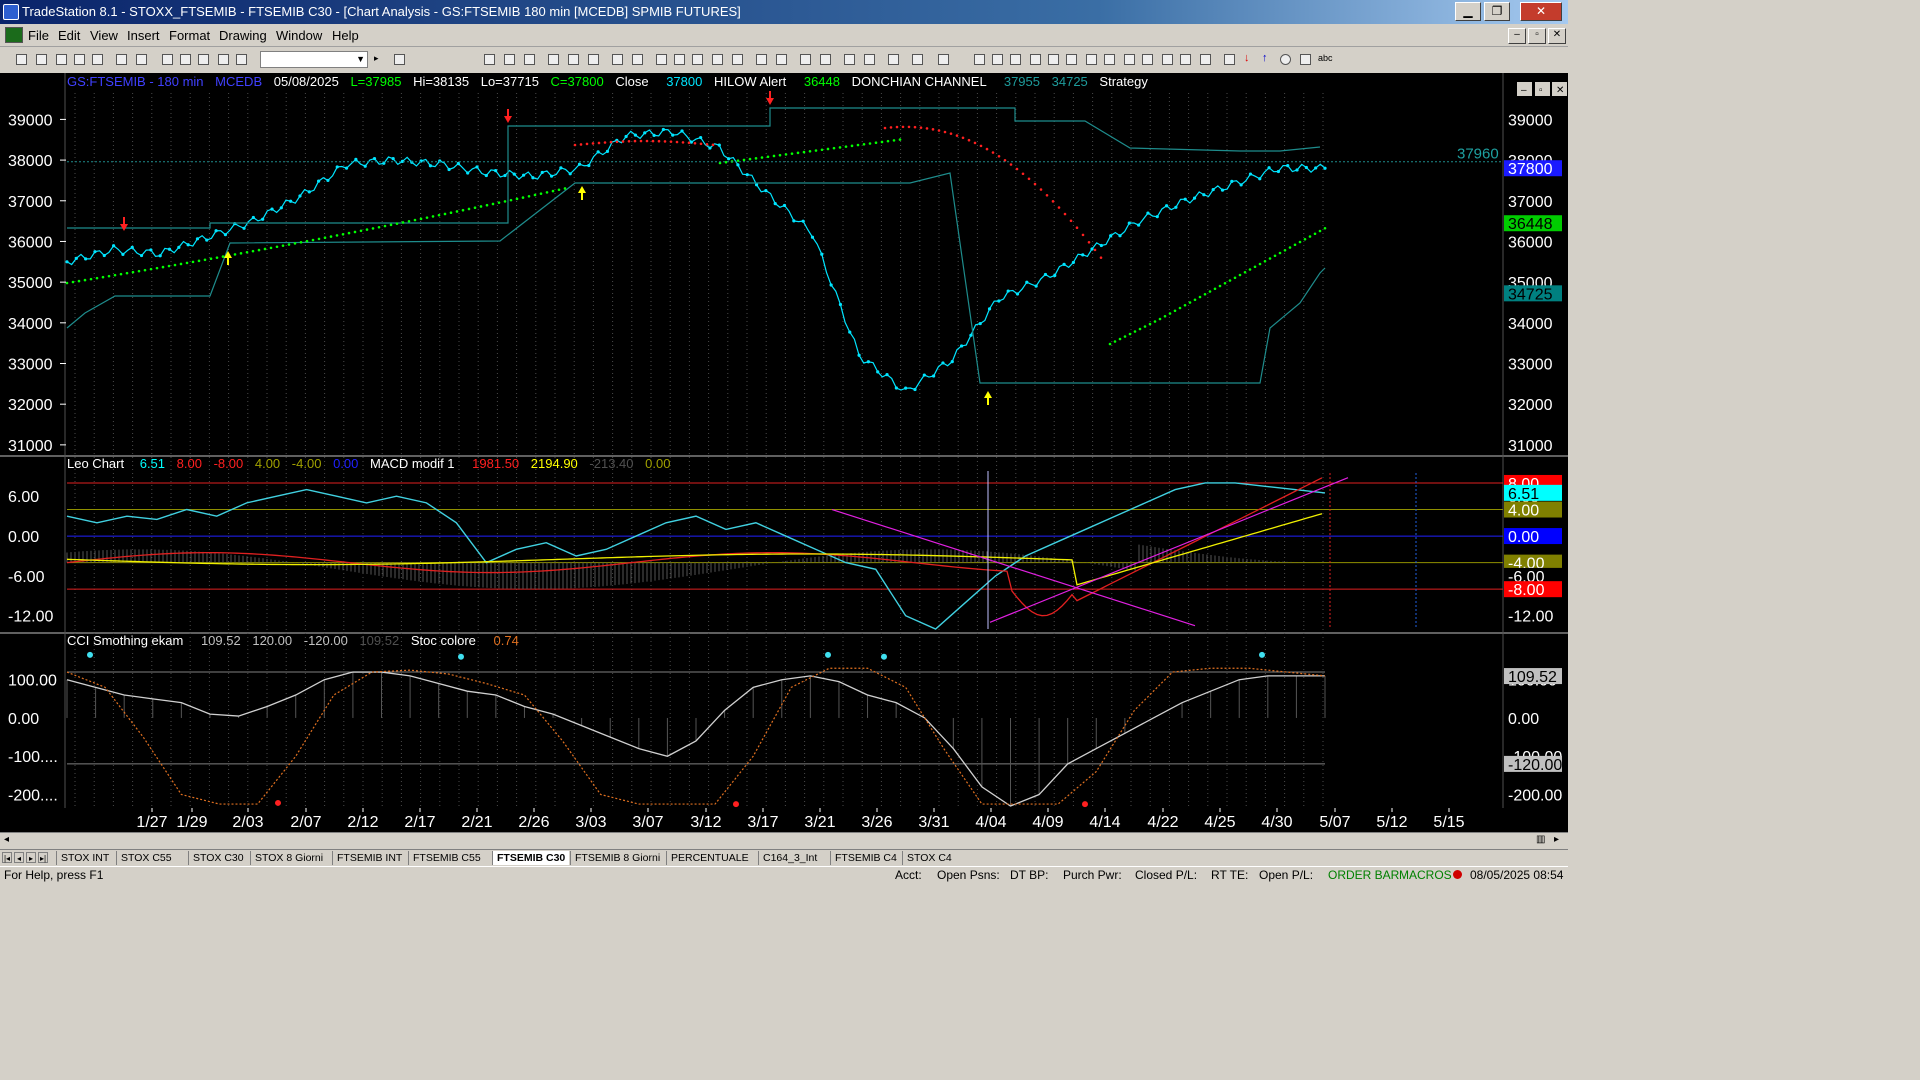  I want to click on menu-format: Format, so click(189, 35).